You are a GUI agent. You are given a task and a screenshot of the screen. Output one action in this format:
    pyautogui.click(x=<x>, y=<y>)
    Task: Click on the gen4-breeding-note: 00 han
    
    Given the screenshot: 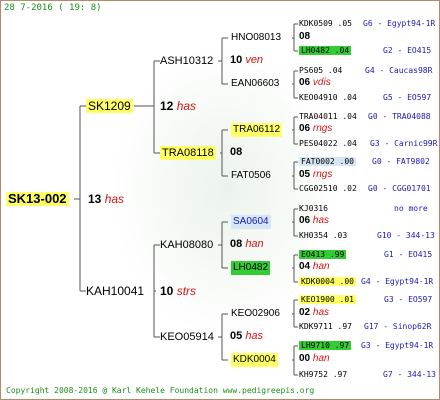 What is the action you would take?
    pyautogui.click(x=314, y=358)
    